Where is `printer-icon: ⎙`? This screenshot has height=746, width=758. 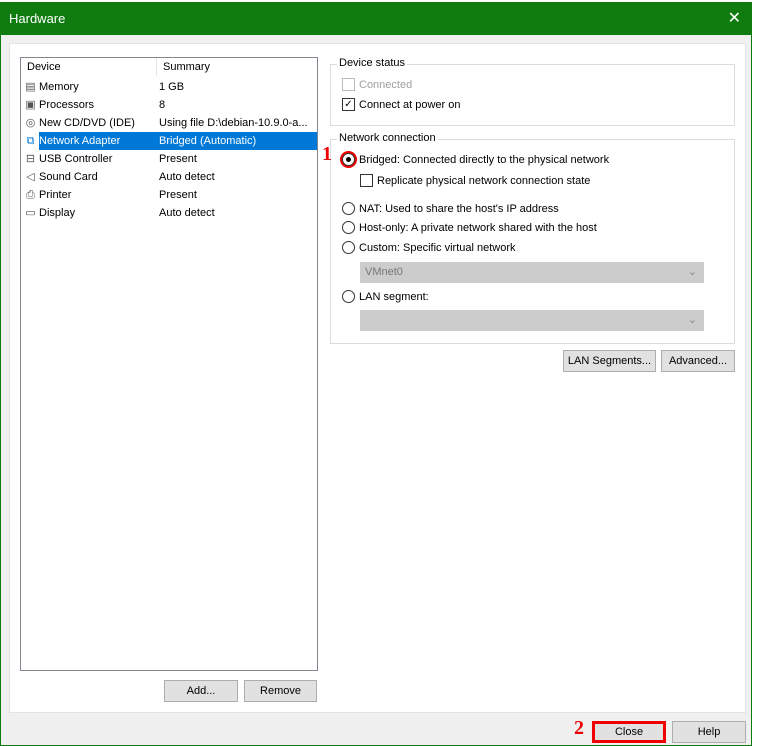 printer-icon: ⎙ is located at coordinates (30, 195).